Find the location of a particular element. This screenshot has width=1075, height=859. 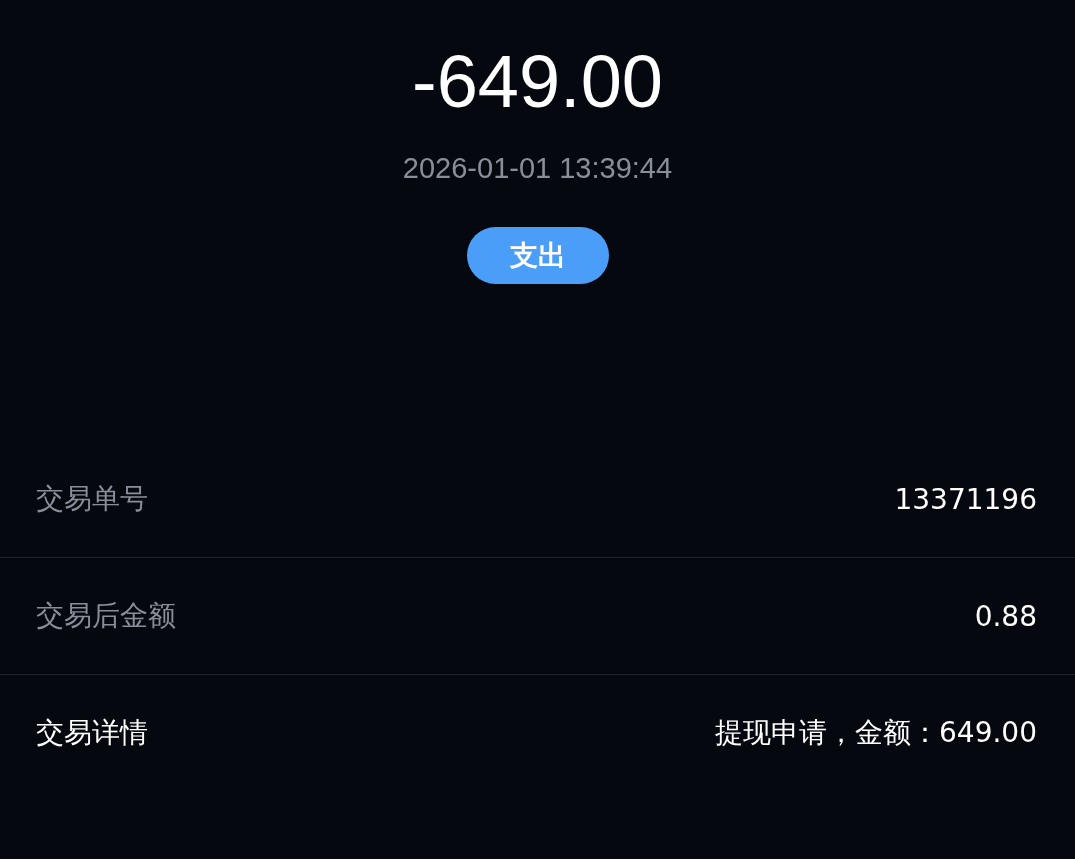

detail-value: 0.88 is located at coordinates (1005, 616).